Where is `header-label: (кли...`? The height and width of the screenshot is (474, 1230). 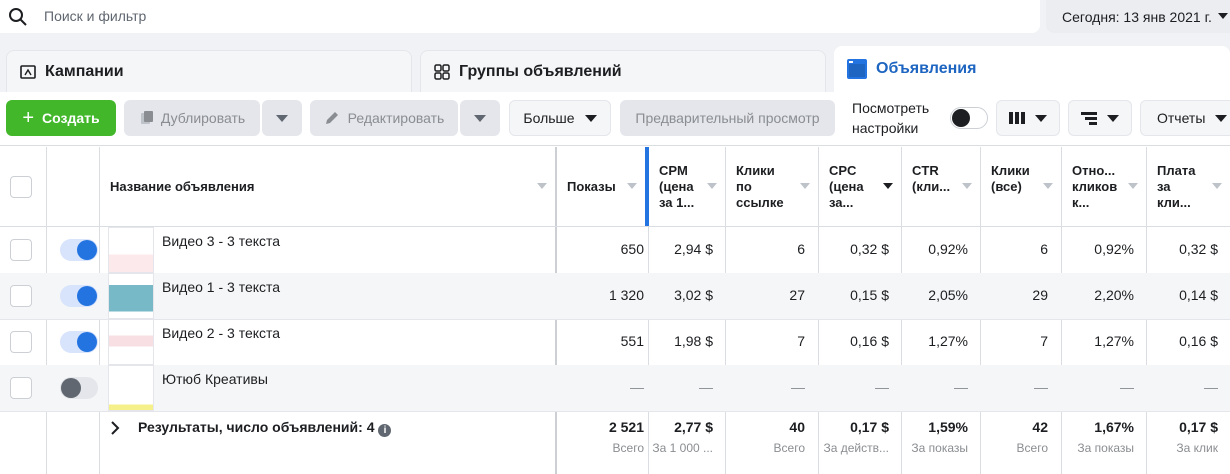 header-label: (кли... is located at coordinates (931, 186).